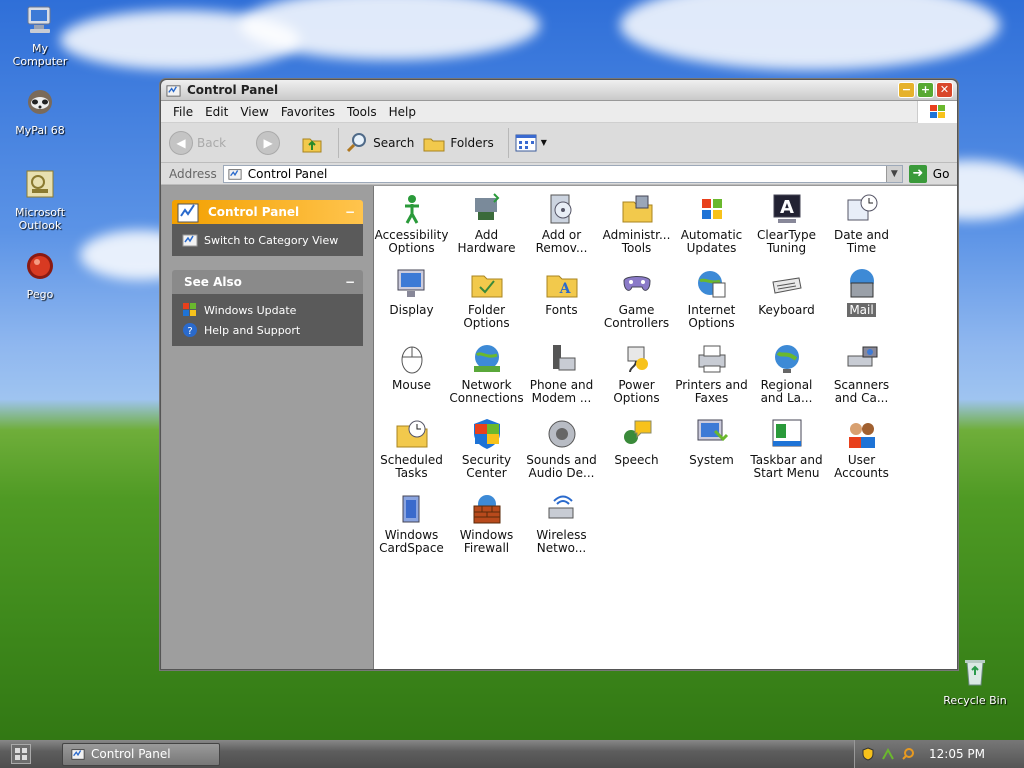 This screenshot has width=1024, height=768. Describe the element at coordinates (21, 754) in the screenshot. I see `start-button` at that location.